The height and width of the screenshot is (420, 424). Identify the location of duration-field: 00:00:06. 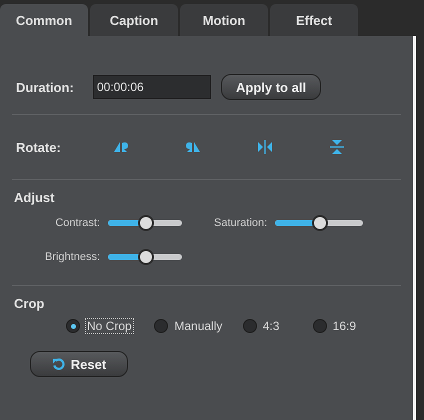
(152, 87).